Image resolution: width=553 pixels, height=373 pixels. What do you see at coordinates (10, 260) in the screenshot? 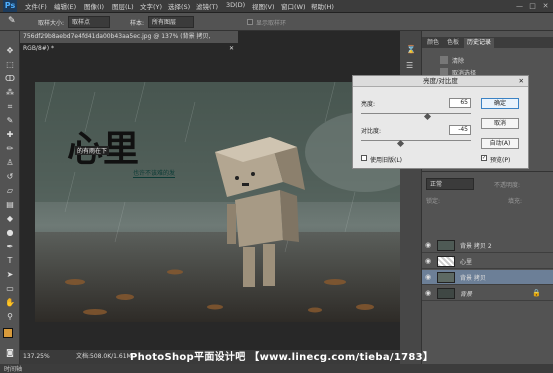
I see `type-tool-icon: T` at bounding box center [10, 260].